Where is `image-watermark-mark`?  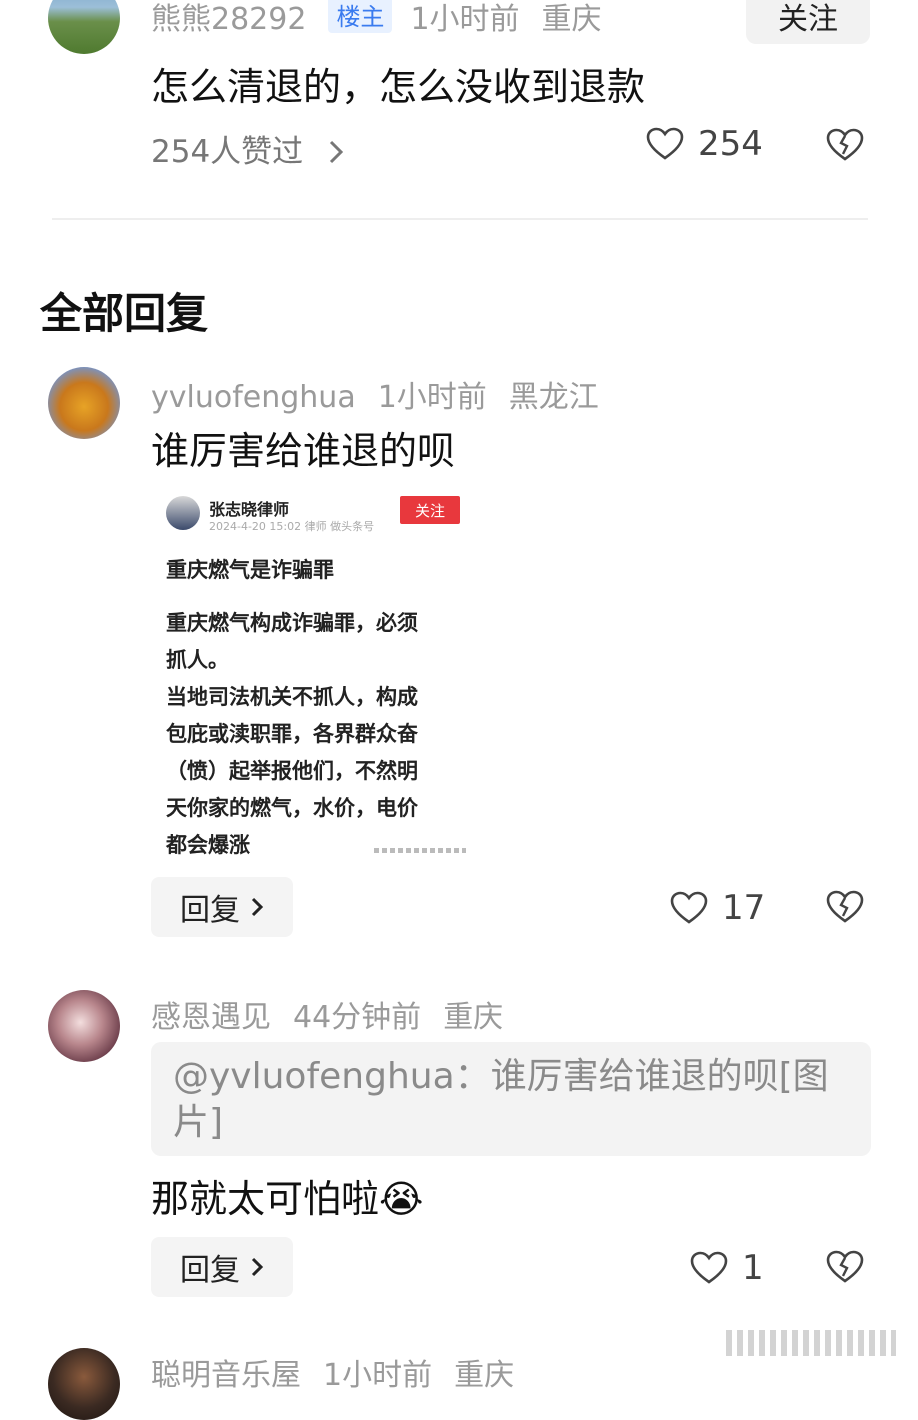
image-watermark-mark is located at coordinates (420, 850).